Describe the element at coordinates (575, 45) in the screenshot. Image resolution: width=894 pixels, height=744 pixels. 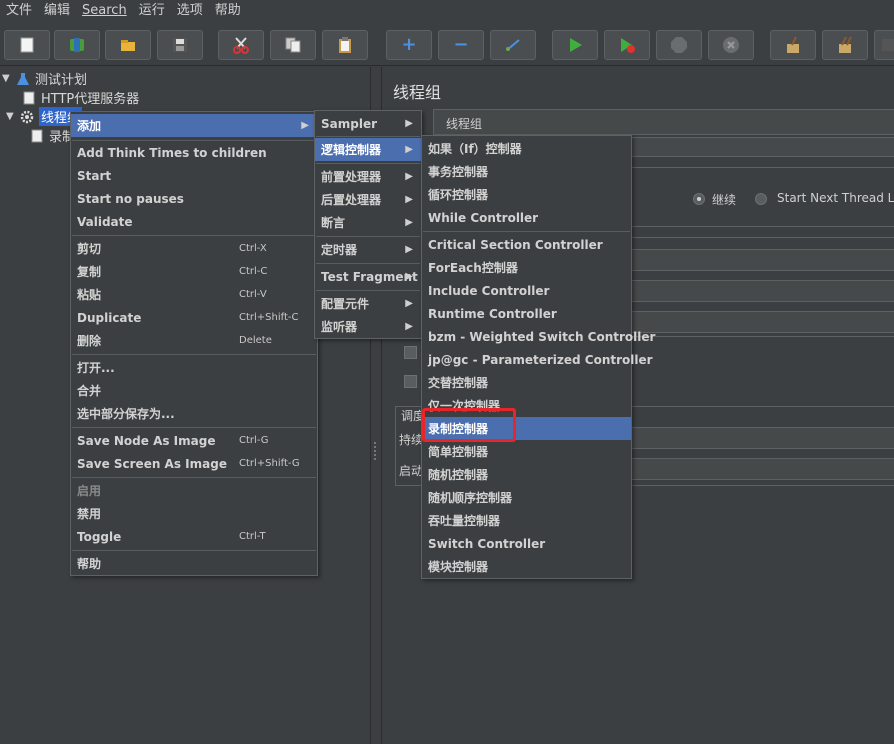
I see `start-button` at that location.